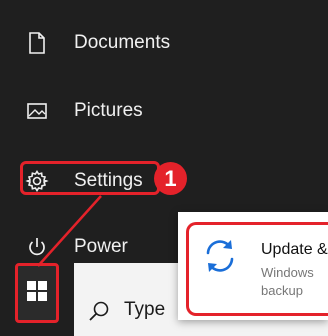  I want to click on menu-item-documents: Documents, so click(164, 43).